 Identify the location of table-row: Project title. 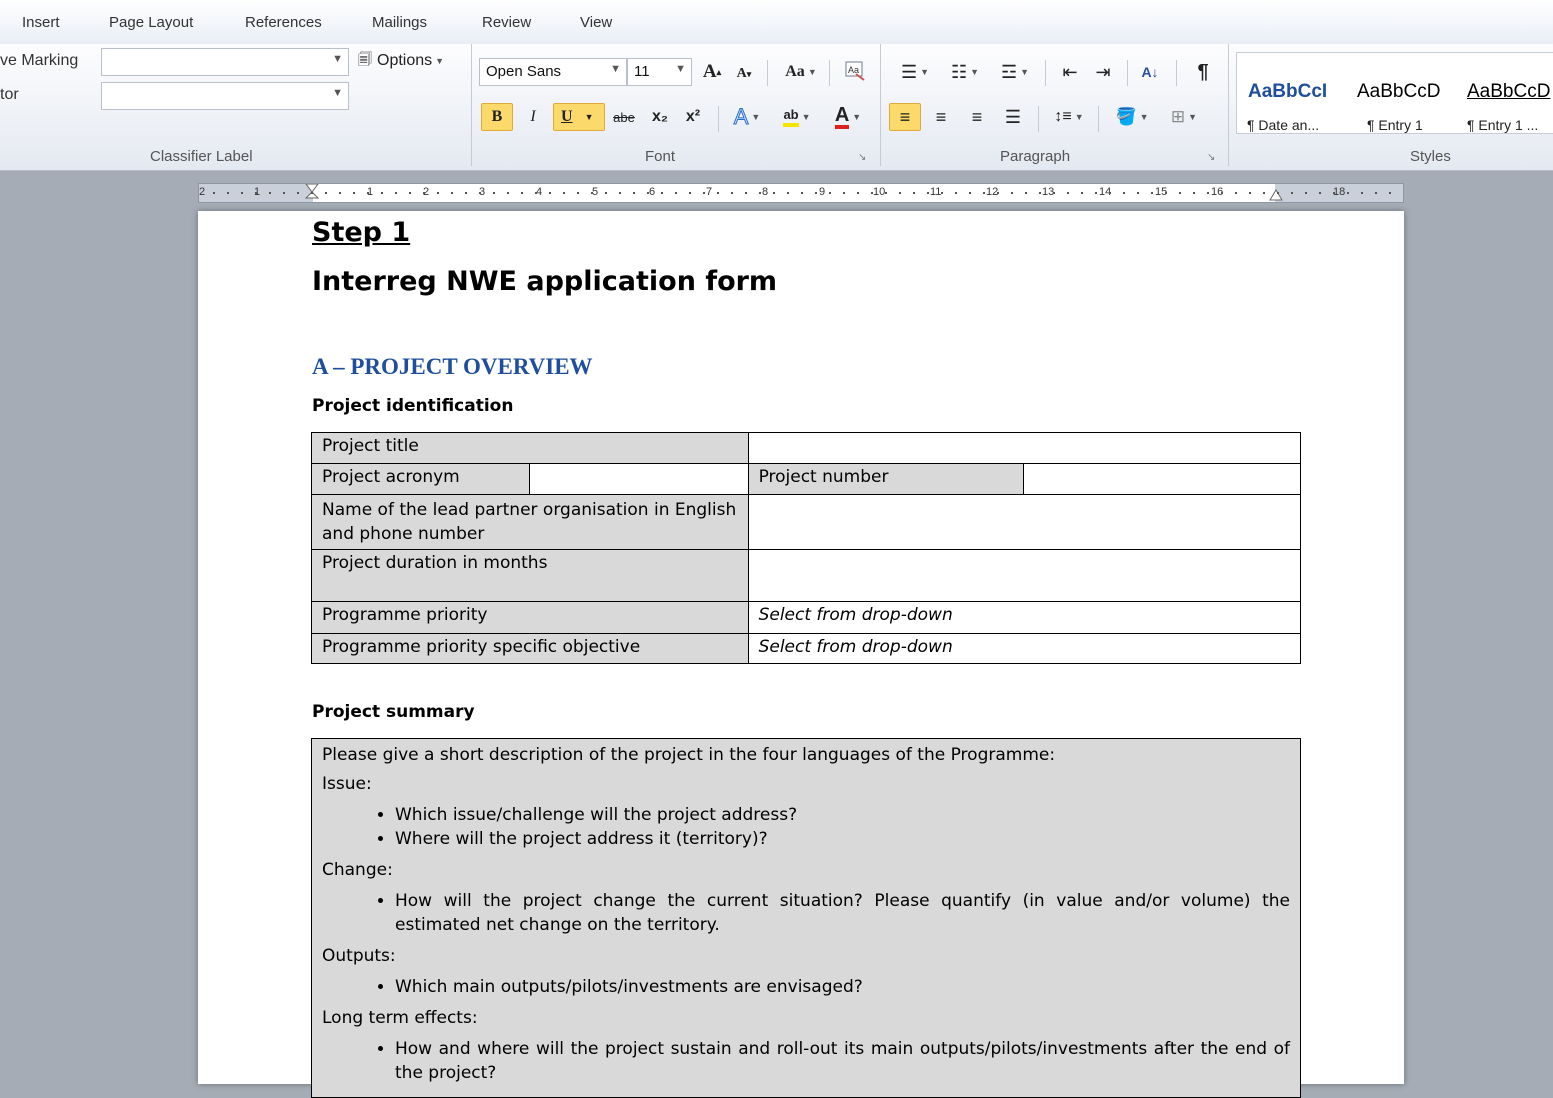
(806, 448).